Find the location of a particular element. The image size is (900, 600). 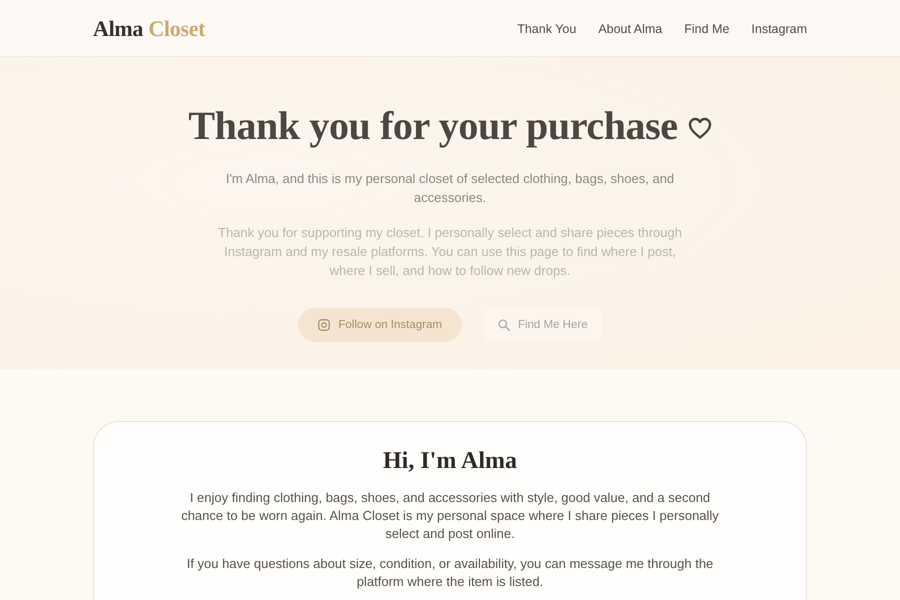

search-icon is located at coordinates (504, 325).